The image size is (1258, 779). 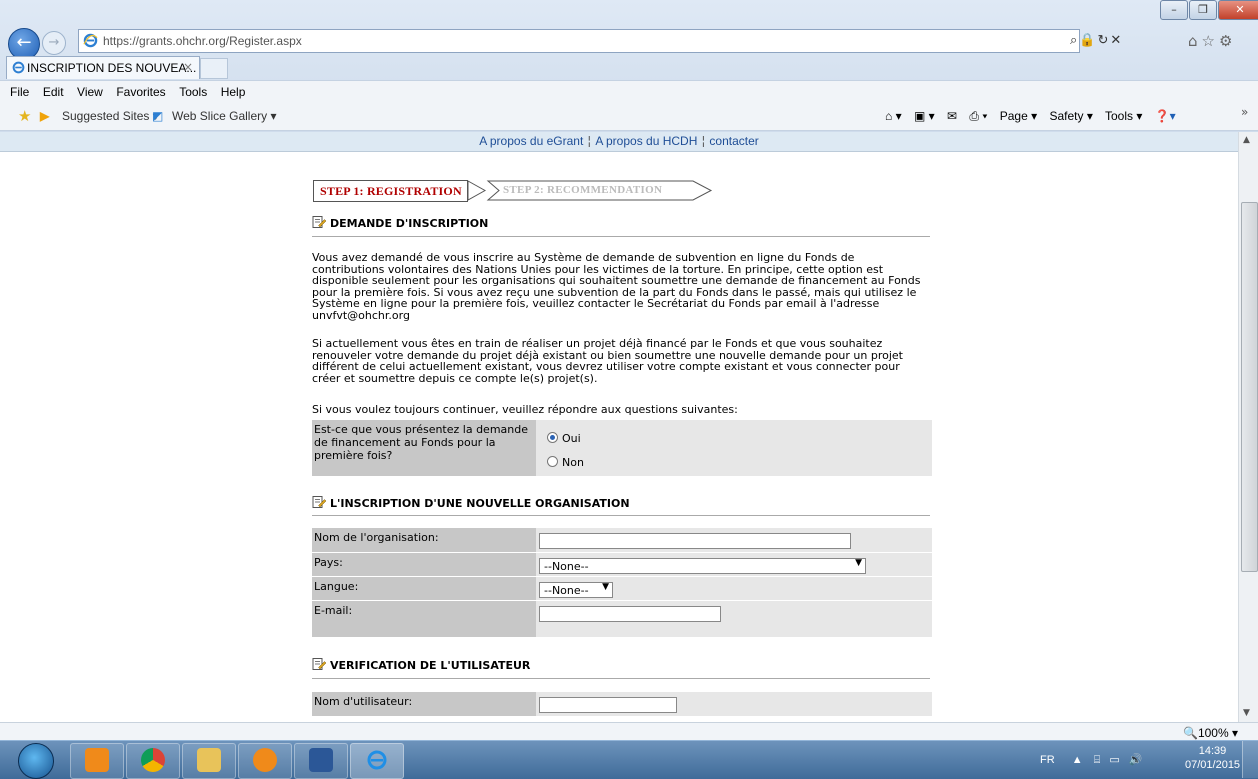 I want to click on taskbar-ie, so click(x=377, y=761).